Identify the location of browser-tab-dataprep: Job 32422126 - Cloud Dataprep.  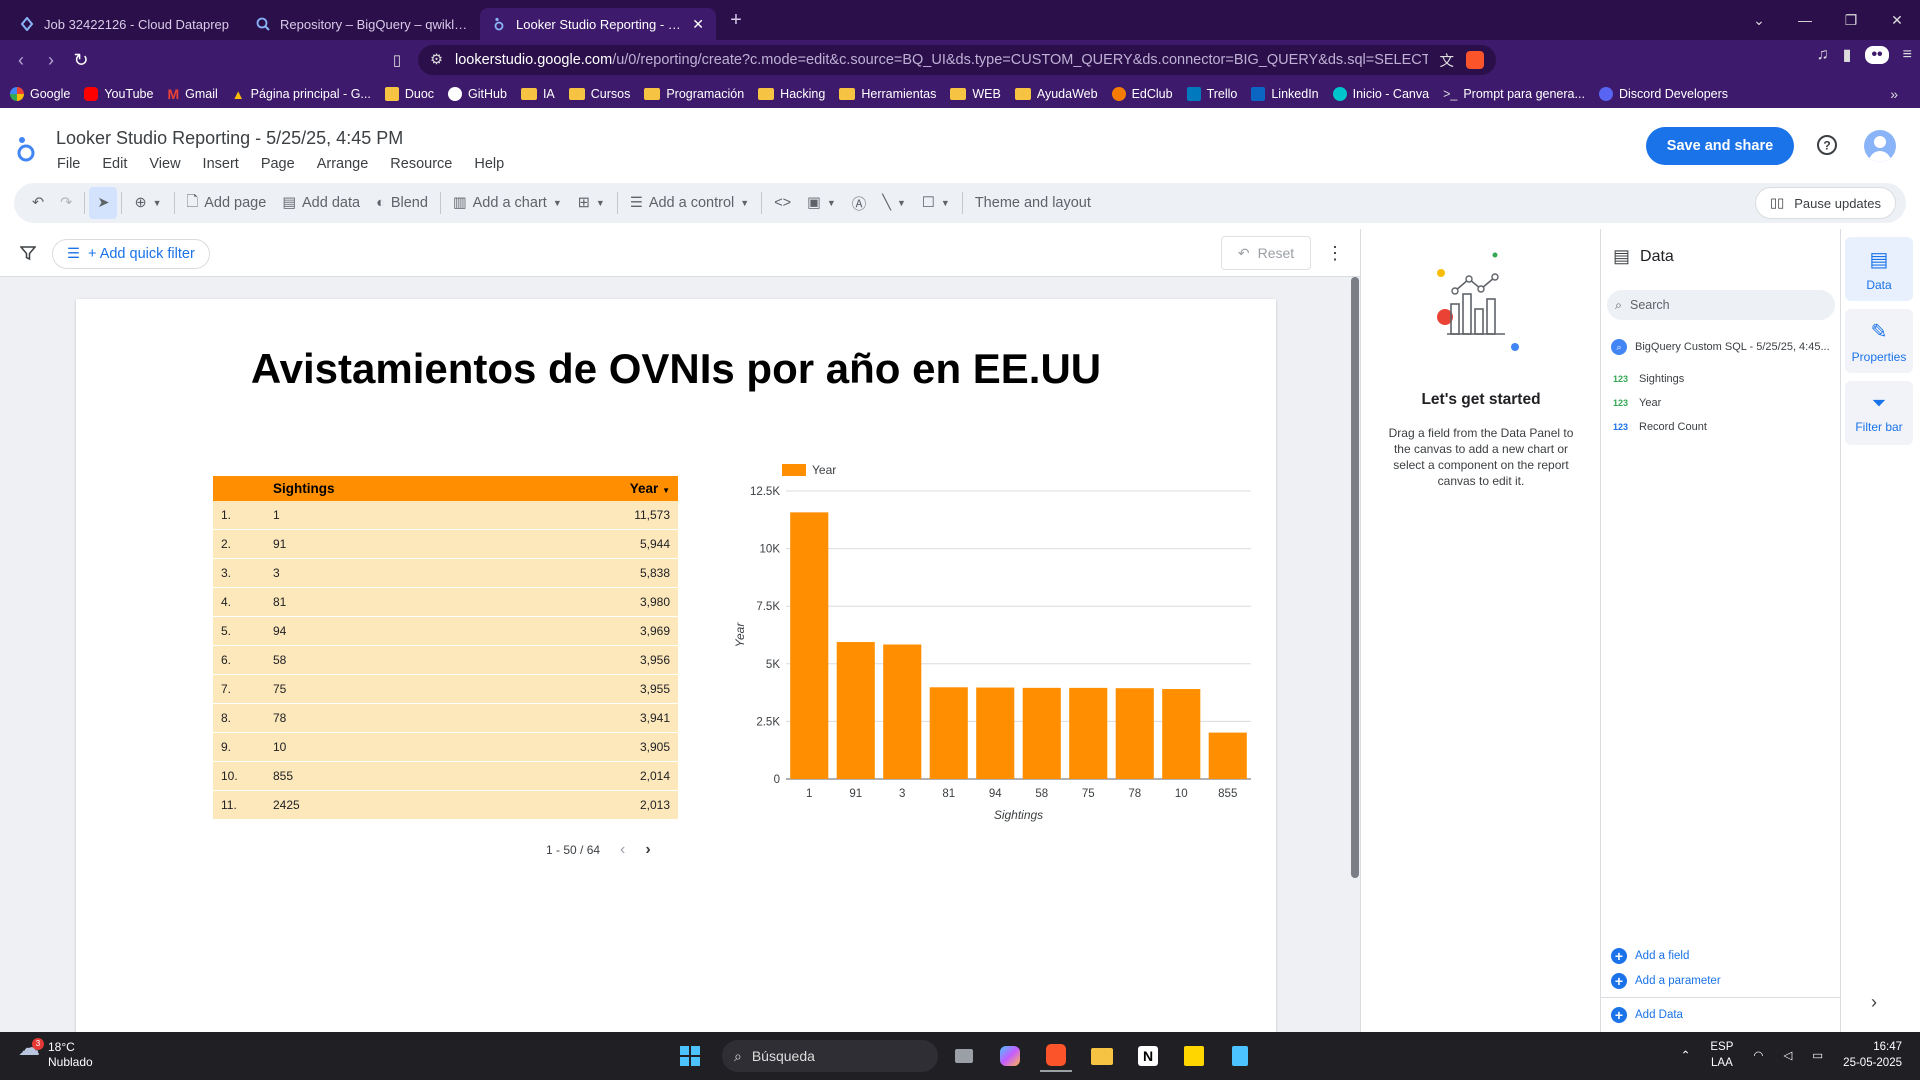
(126, 24).